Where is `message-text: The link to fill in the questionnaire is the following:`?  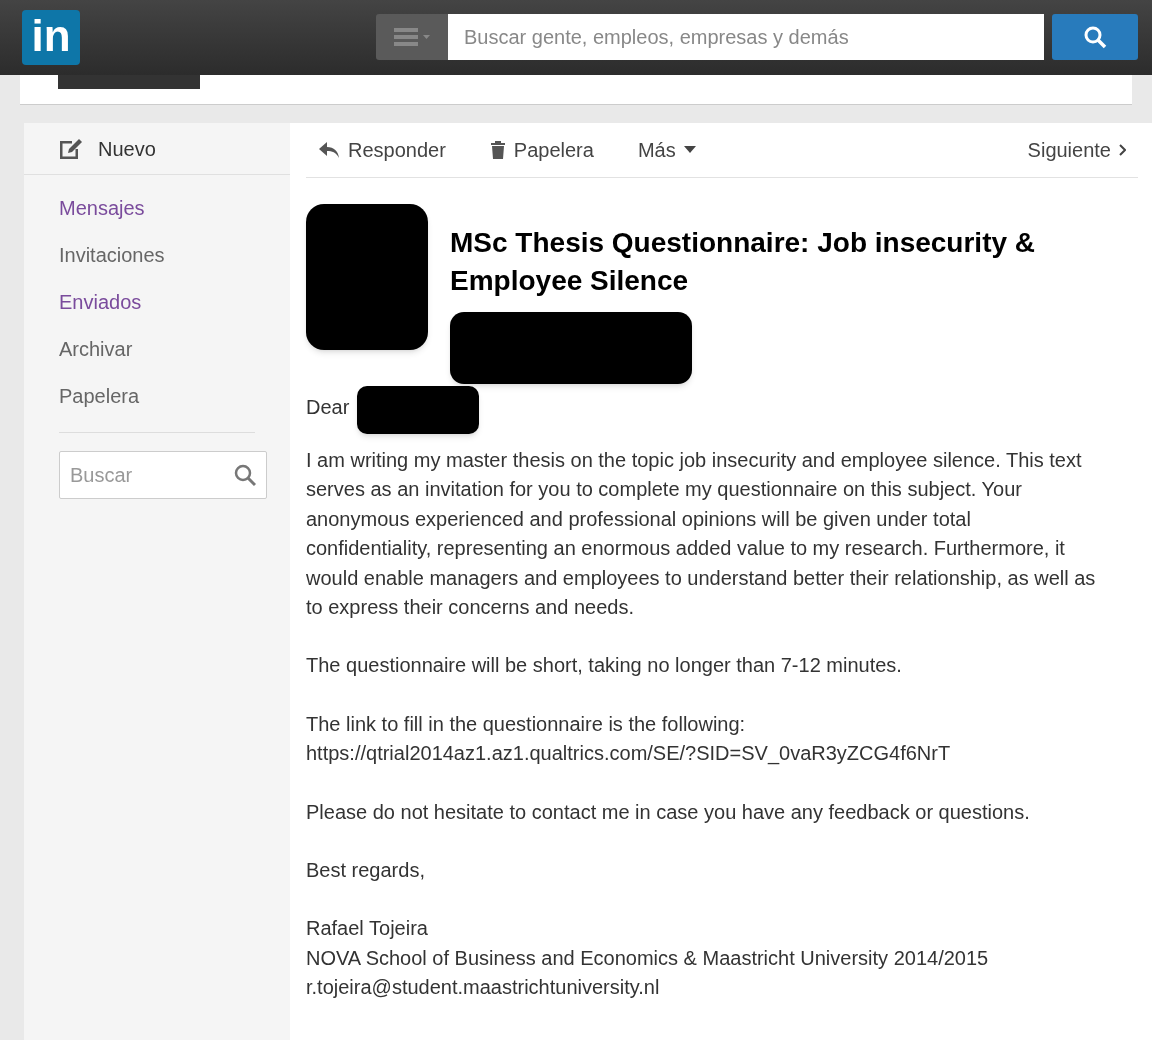
message-text: The link to fill in the questionnaire is the following: is located at coordinates (526, 724).